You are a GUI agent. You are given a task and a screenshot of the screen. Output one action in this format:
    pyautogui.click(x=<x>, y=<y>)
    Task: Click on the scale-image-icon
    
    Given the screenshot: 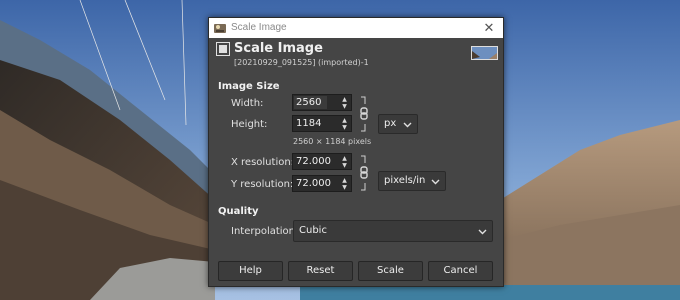 What is the action you would take?
    pyautogui.click(x=223, y=49)
    